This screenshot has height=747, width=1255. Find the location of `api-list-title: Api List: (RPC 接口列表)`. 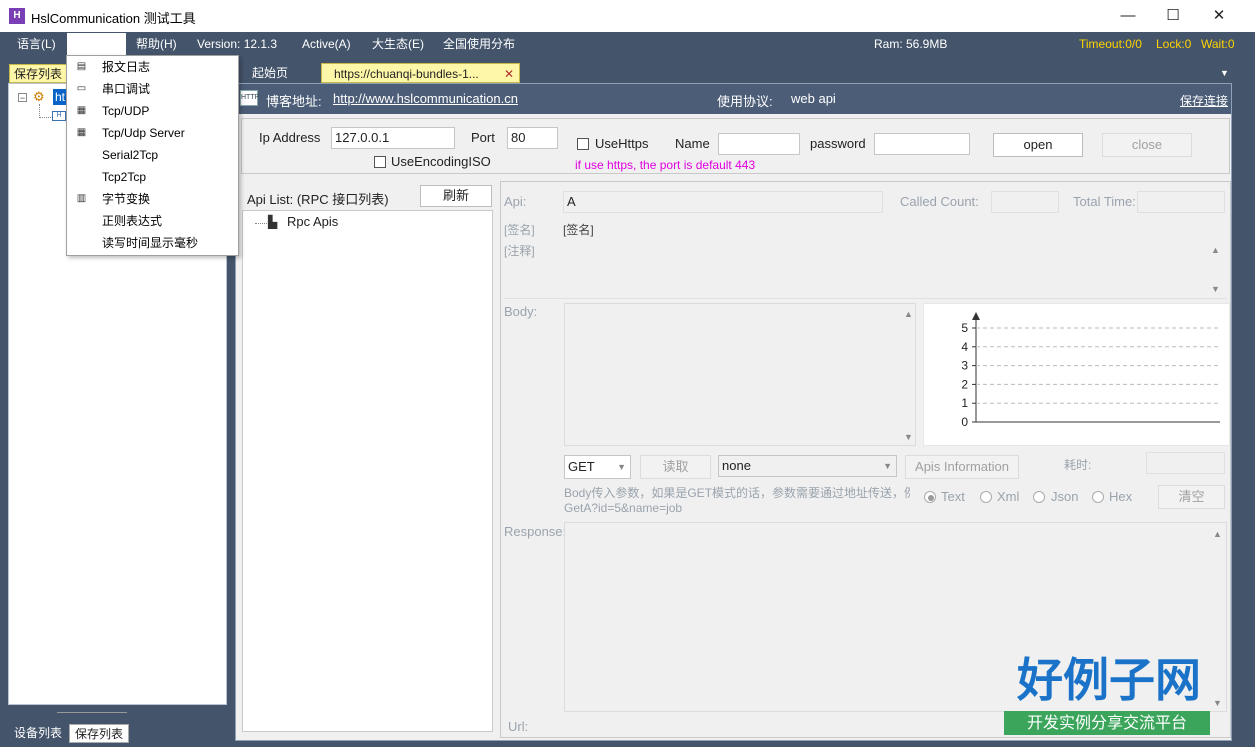

api-list-title: Api List: (RPC 接口列表) is located at coordinates (318, 199).